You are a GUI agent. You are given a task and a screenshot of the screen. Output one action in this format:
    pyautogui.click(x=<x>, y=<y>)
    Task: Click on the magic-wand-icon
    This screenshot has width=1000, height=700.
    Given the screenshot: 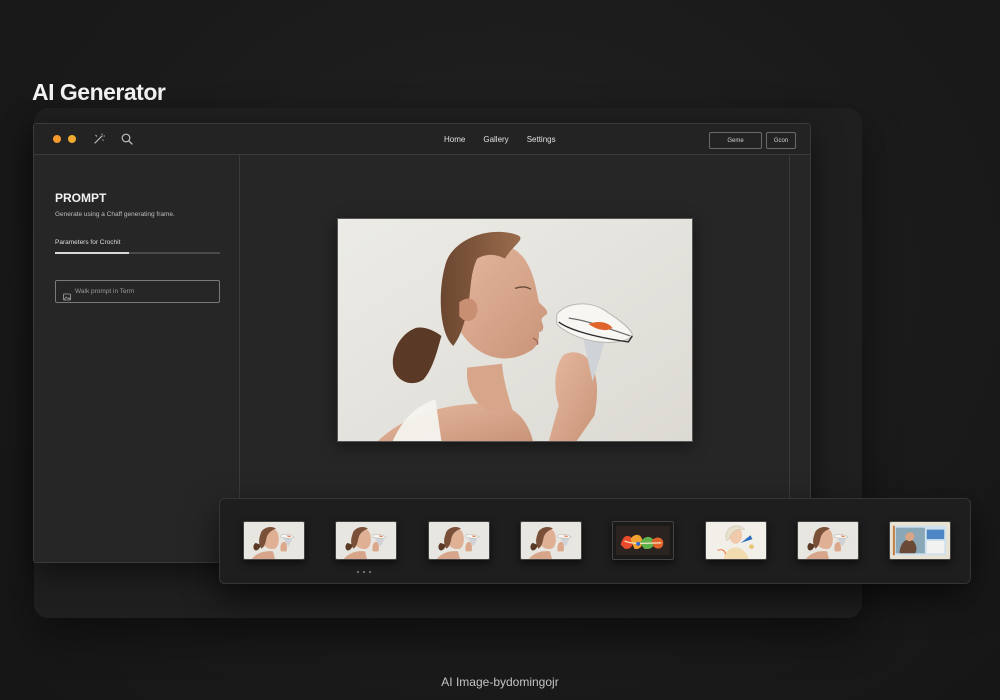 What is the action you would take?
    pyautogui.click(x=99, y=139)
    